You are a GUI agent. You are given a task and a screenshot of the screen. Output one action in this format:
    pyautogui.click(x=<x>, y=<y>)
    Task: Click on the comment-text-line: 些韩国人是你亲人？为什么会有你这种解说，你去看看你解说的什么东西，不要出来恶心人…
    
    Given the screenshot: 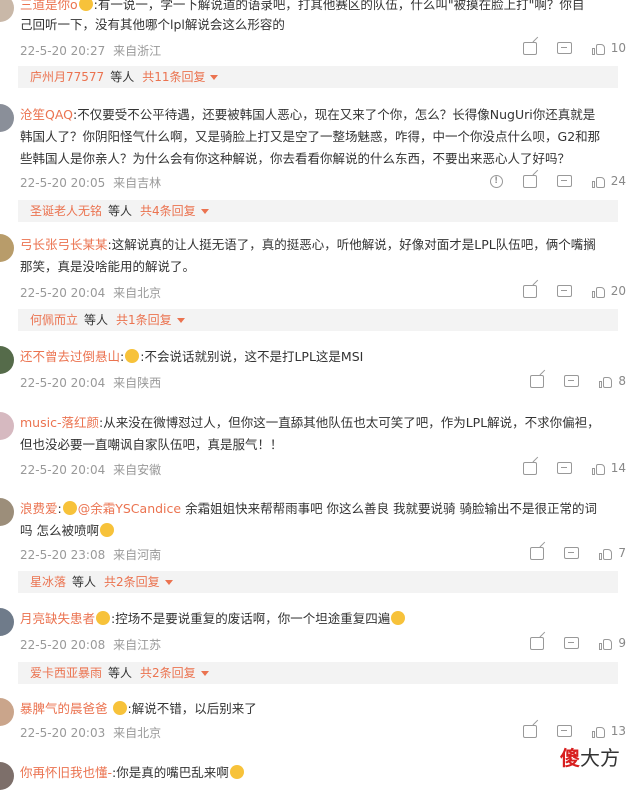 What is the action you would take?
    pyautogui.click(x=295, y=158)
    